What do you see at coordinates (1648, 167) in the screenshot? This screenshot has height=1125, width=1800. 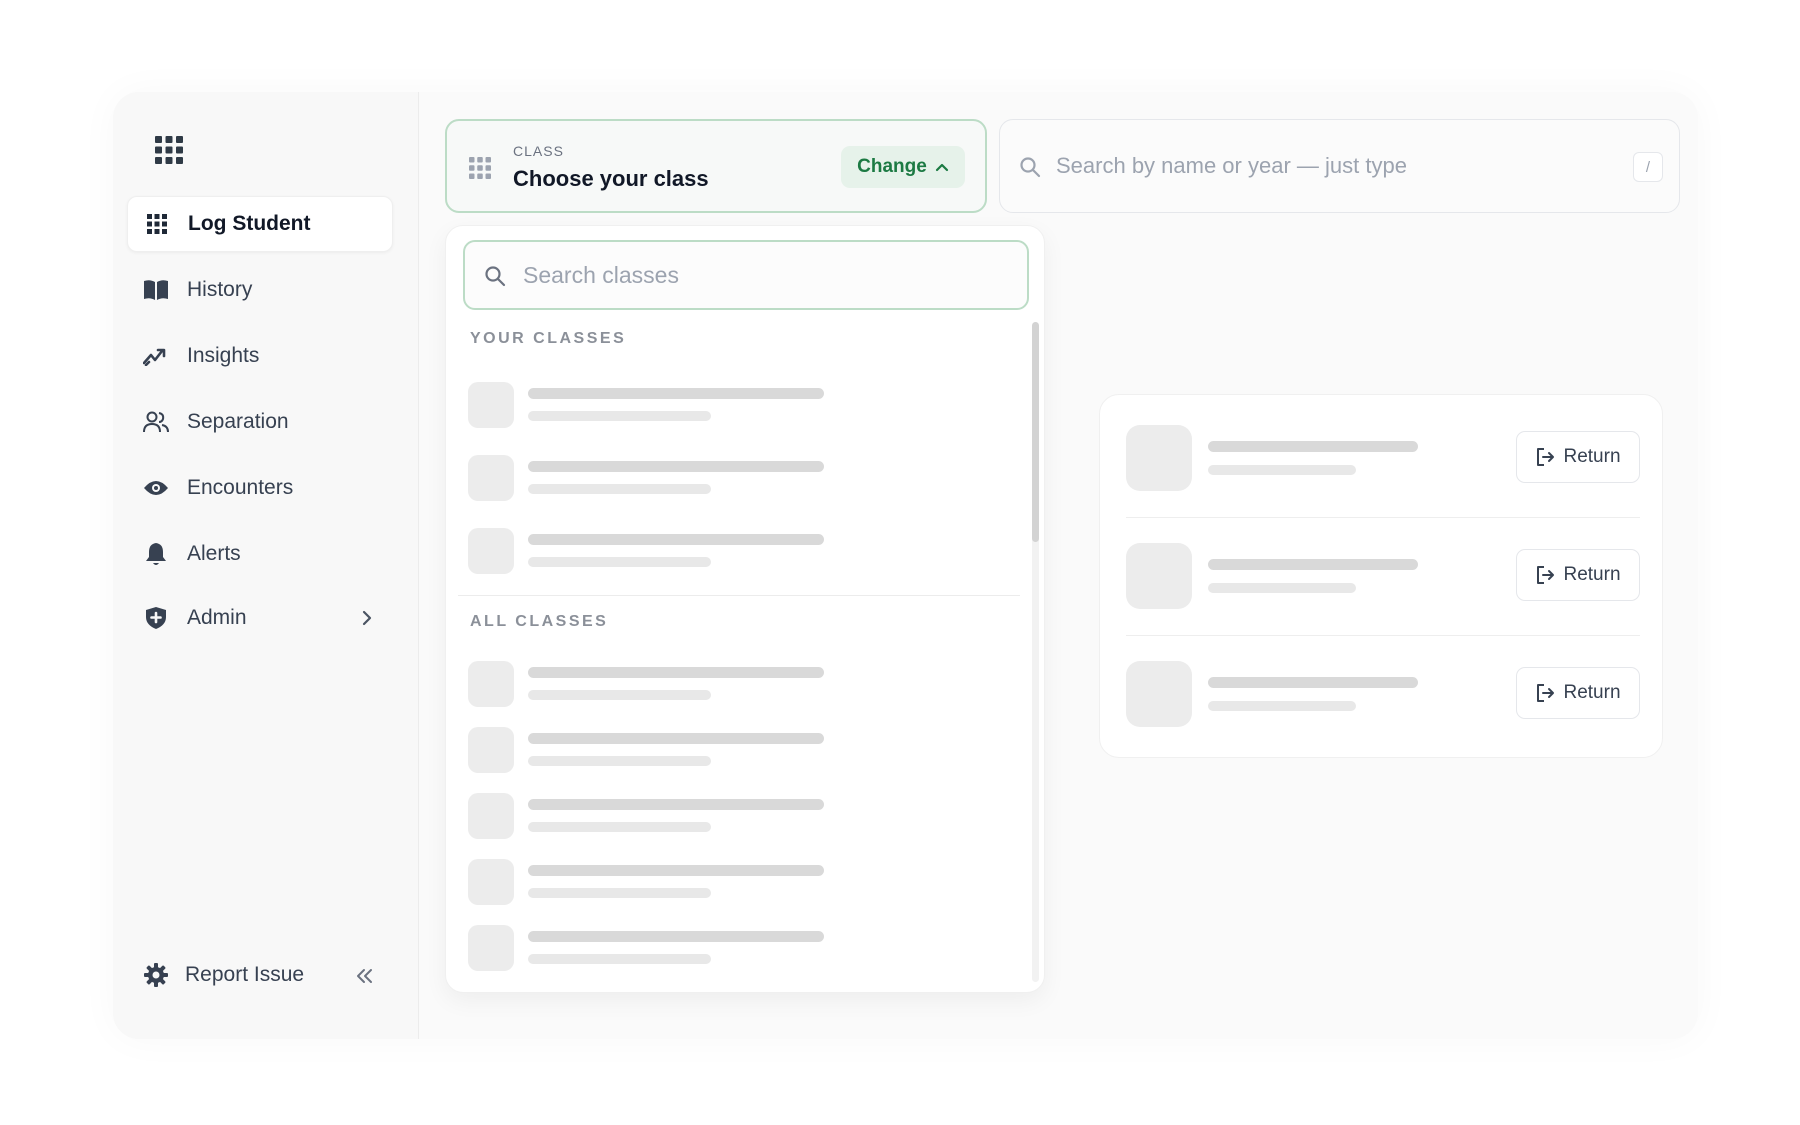 I see `keyboard-shortcut-hint: /` at bounding box center [1648, 167].